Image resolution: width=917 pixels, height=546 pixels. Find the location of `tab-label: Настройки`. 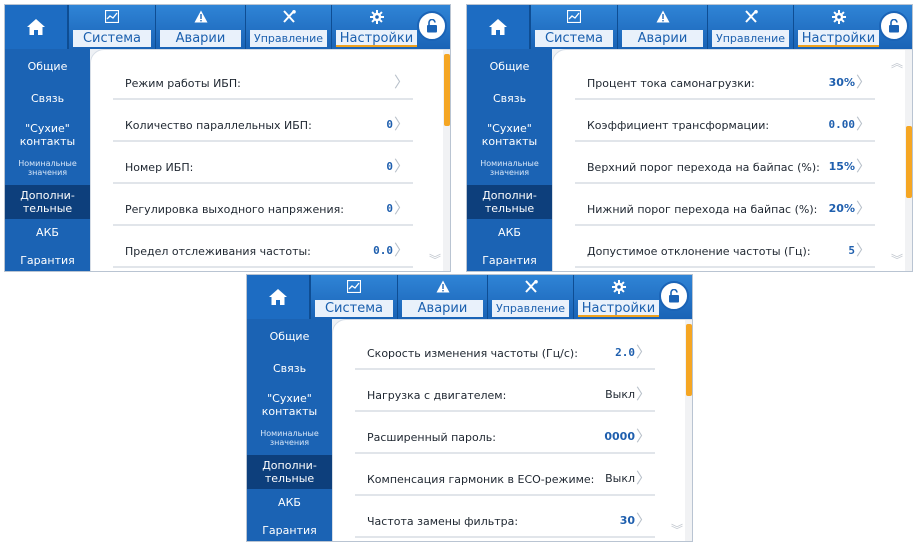

tab-label: Настройки is located at coordinates (376, 38).